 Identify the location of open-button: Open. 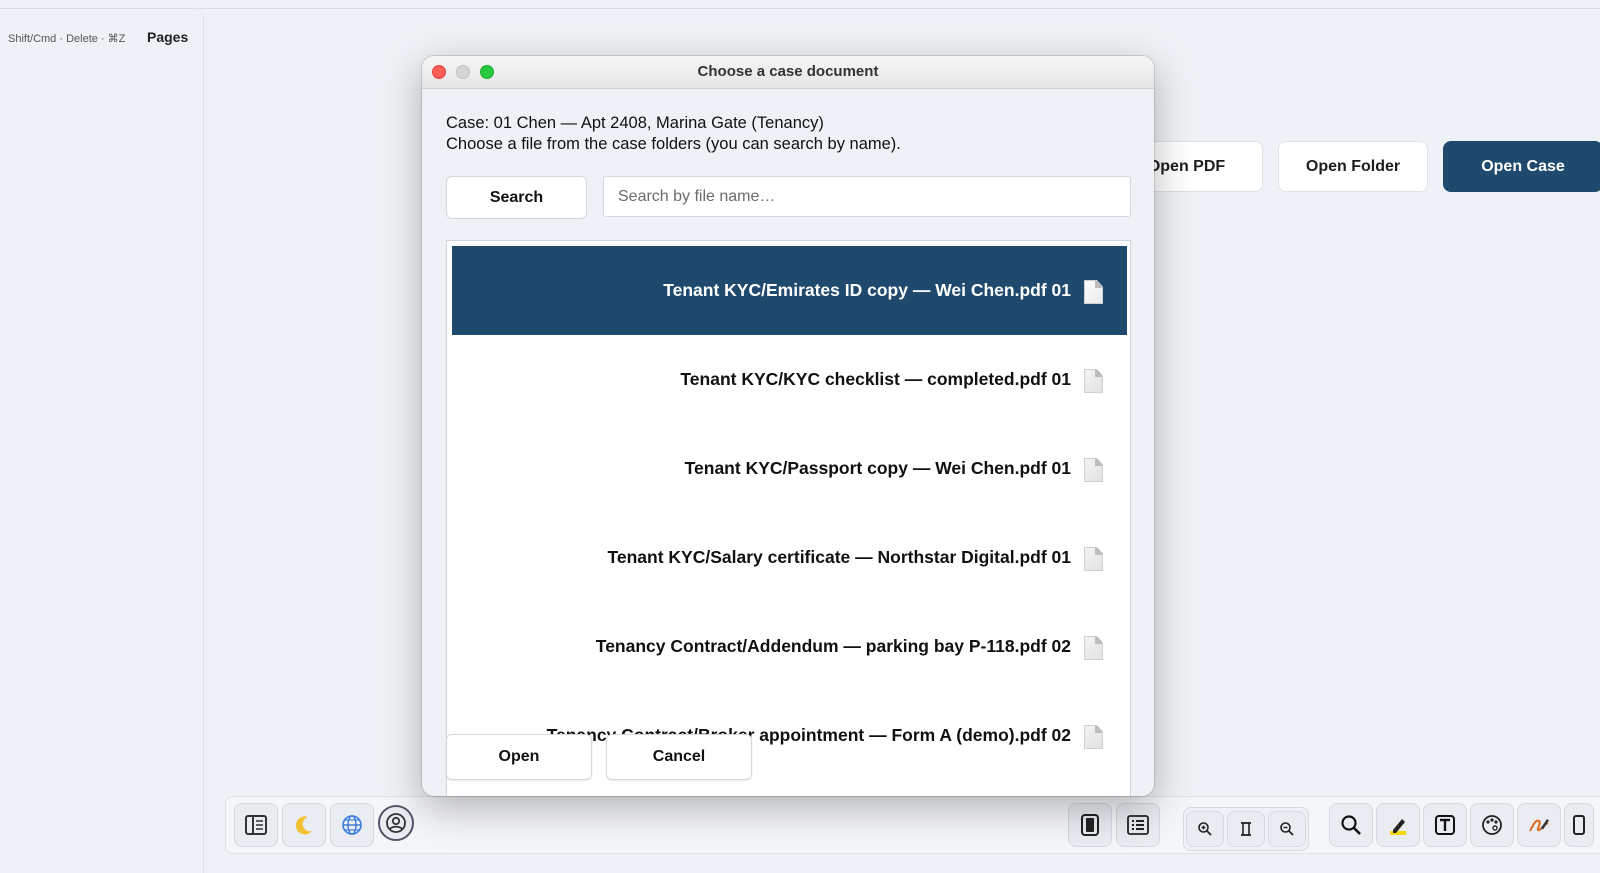
(519, 757).